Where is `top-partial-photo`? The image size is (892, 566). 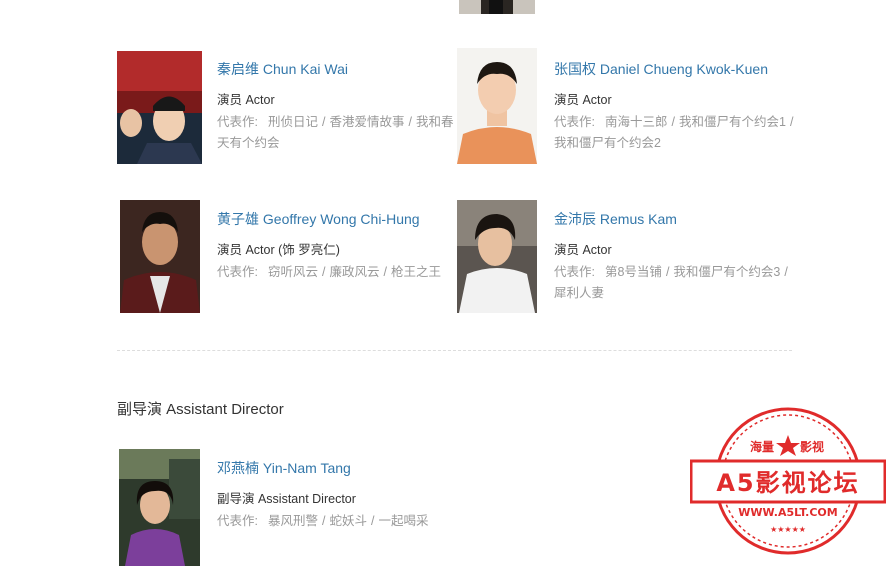 top-partial-photo is located at coordinates (497, 7).